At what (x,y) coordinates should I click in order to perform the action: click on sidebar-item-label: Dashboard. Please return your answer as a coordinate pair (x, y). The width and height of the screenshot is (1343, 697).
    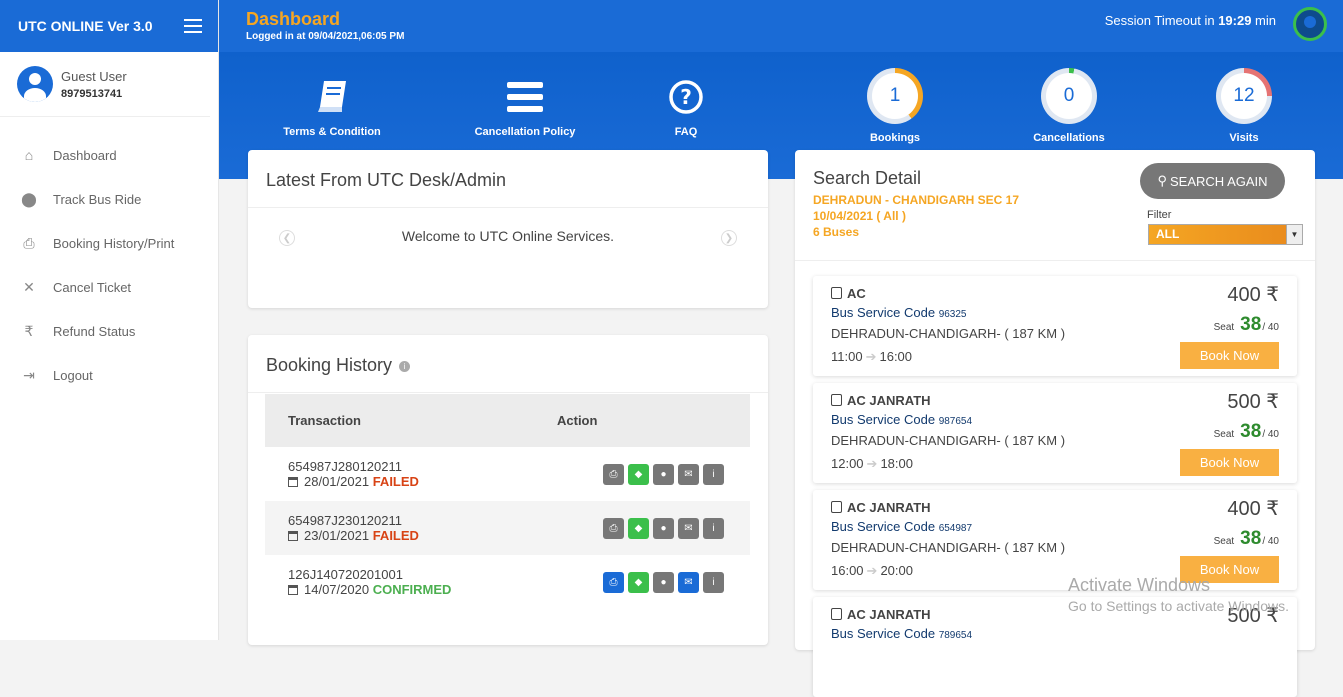
    Looking at the image, I should click on (85, 155).